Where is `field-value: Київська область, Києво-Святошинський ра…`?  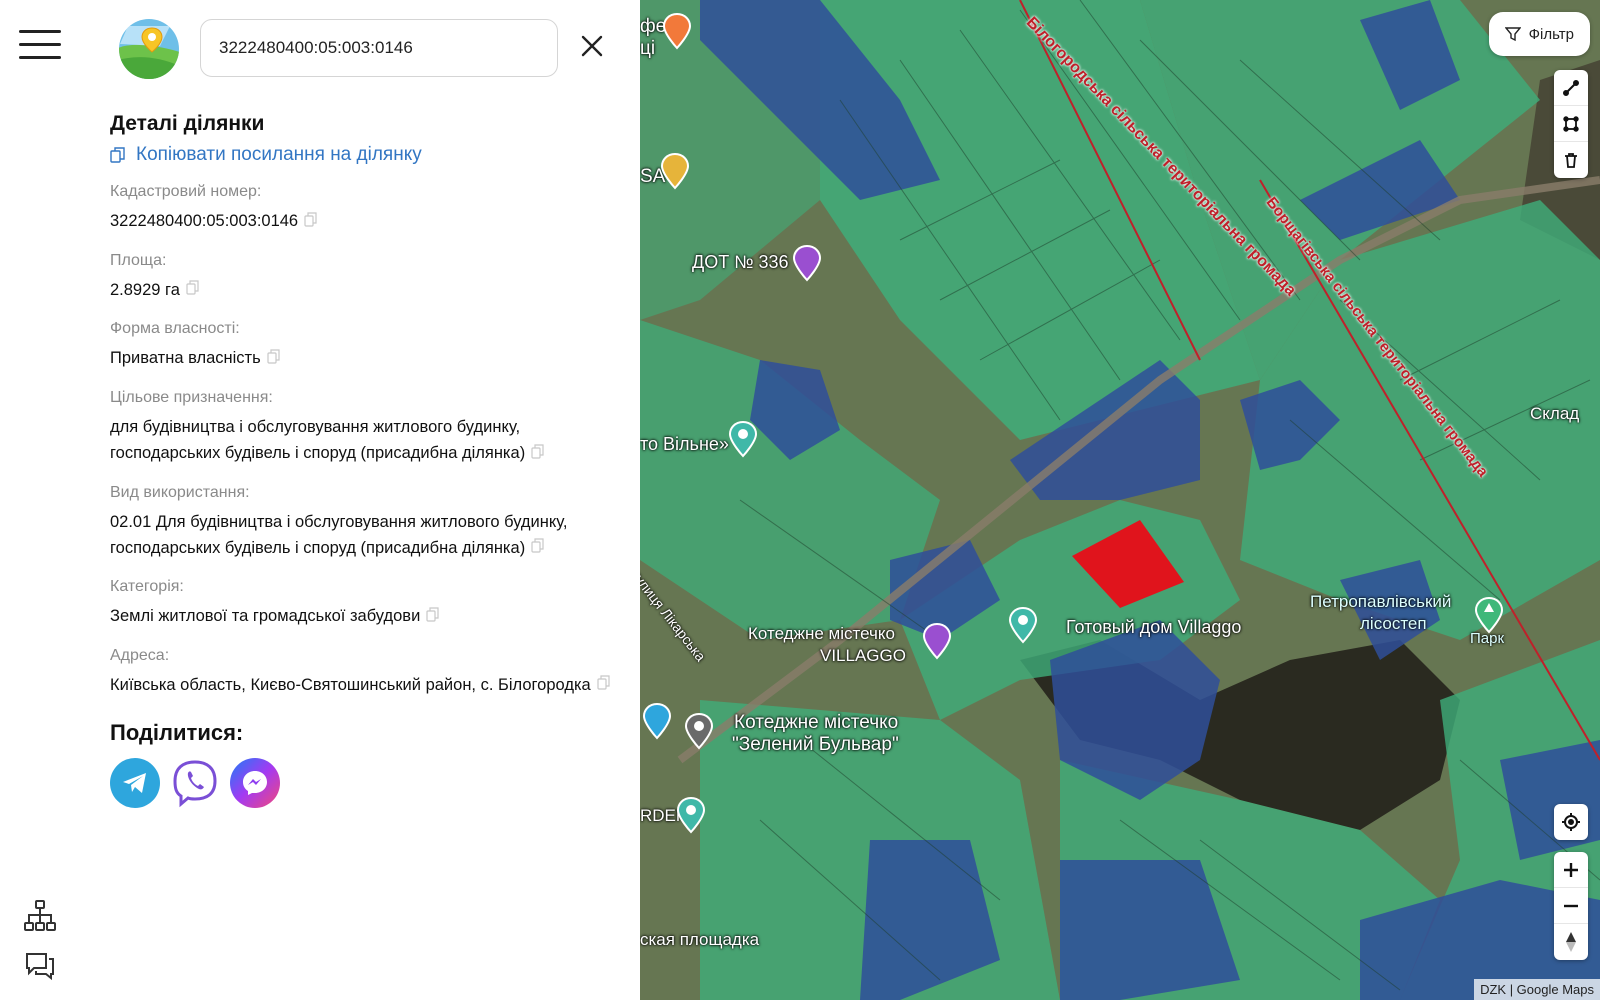 field-value: Київська область, Києво-Святошинський ра… is located at coordinates (350, 684).